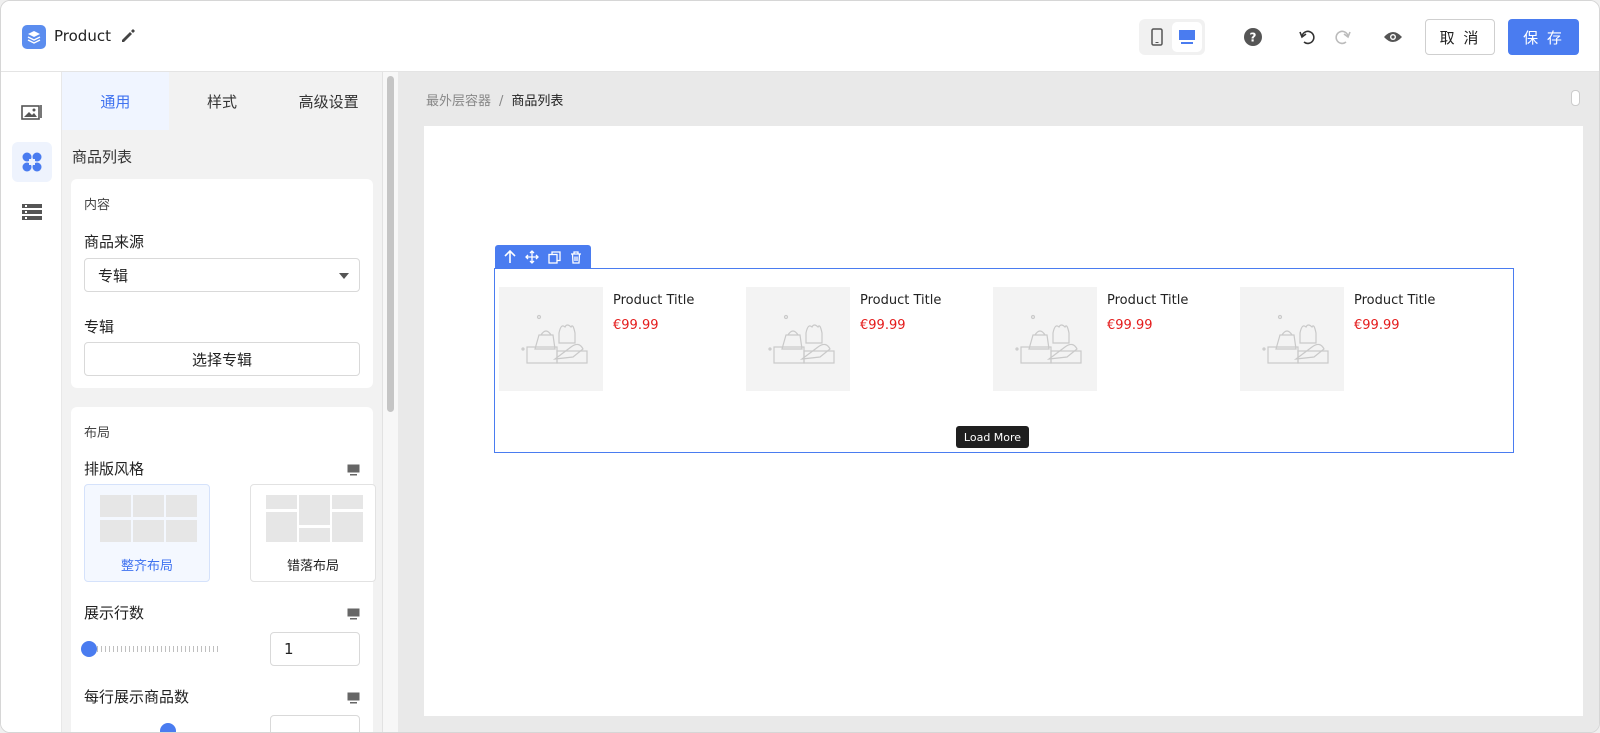 The image size is (1600, 733). Describe the element at coordinates (82, 36) in the screenshot. I see `page-title: Product` at that location.